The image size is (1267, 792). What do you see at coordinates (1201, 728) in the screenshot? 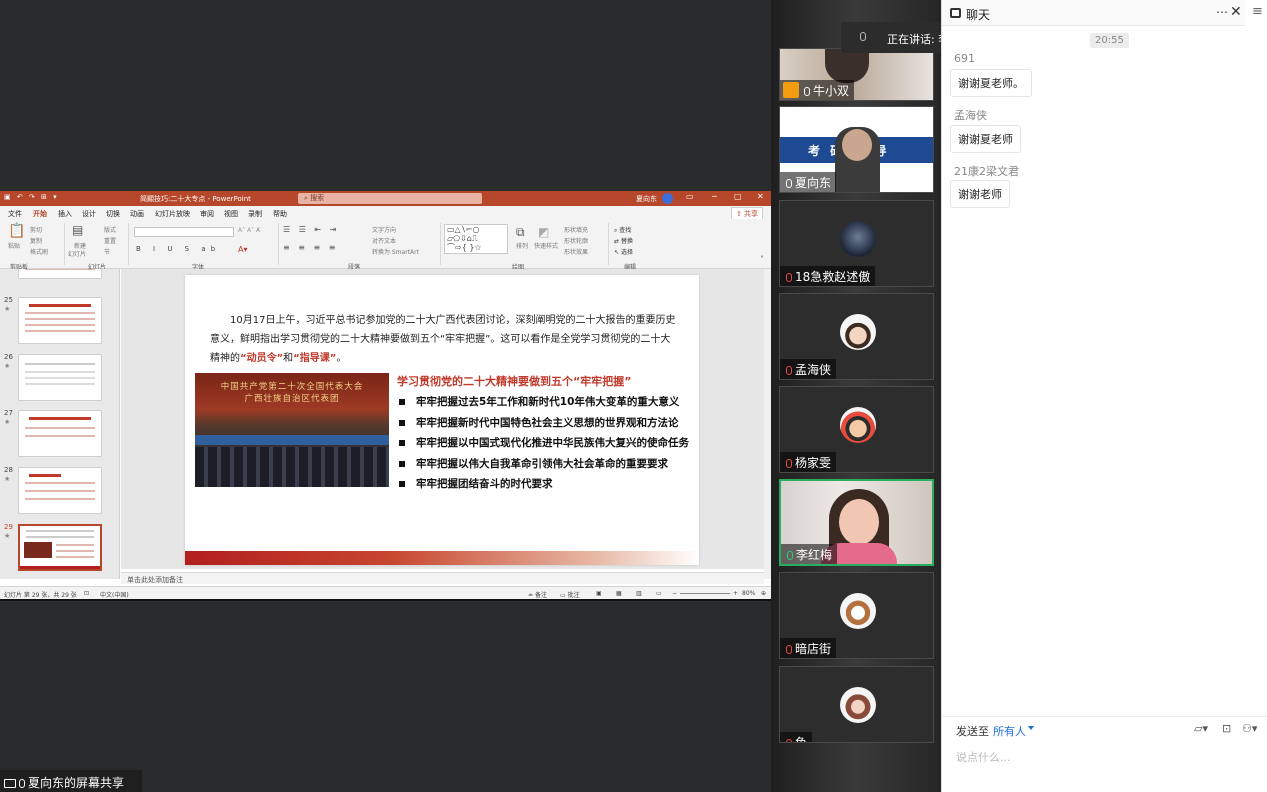
I see `file-icon: ▱▾` at bounding box center [1201, 728].